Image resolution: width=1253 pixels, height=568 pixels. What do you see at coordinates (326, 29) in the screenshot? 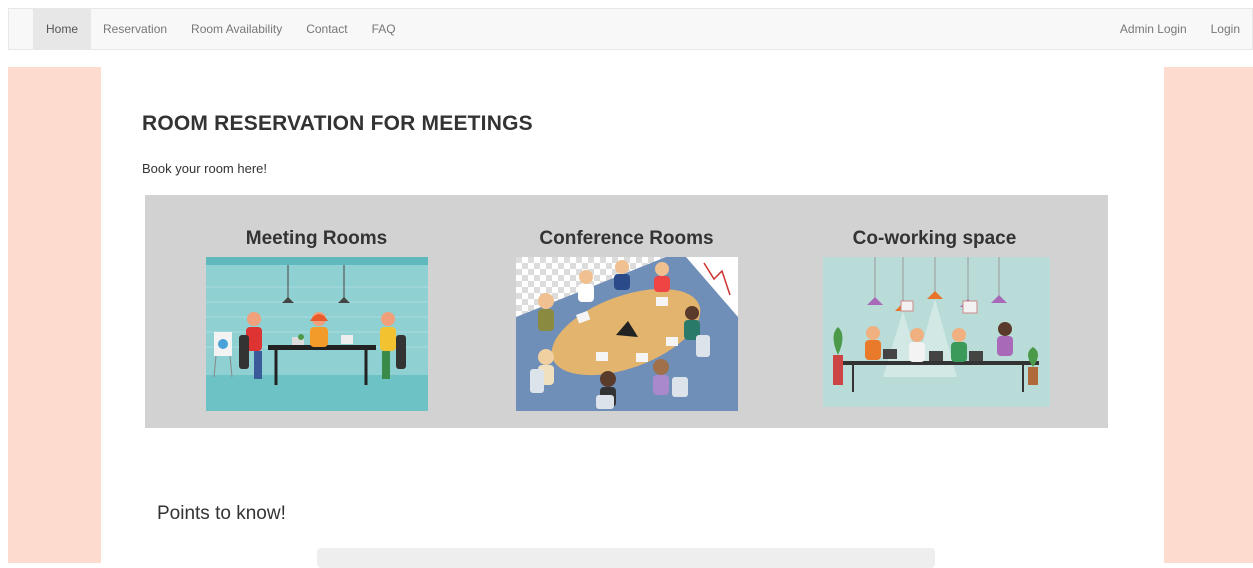
I see `nav-contact: Contact` at bounding box center [326, 29].